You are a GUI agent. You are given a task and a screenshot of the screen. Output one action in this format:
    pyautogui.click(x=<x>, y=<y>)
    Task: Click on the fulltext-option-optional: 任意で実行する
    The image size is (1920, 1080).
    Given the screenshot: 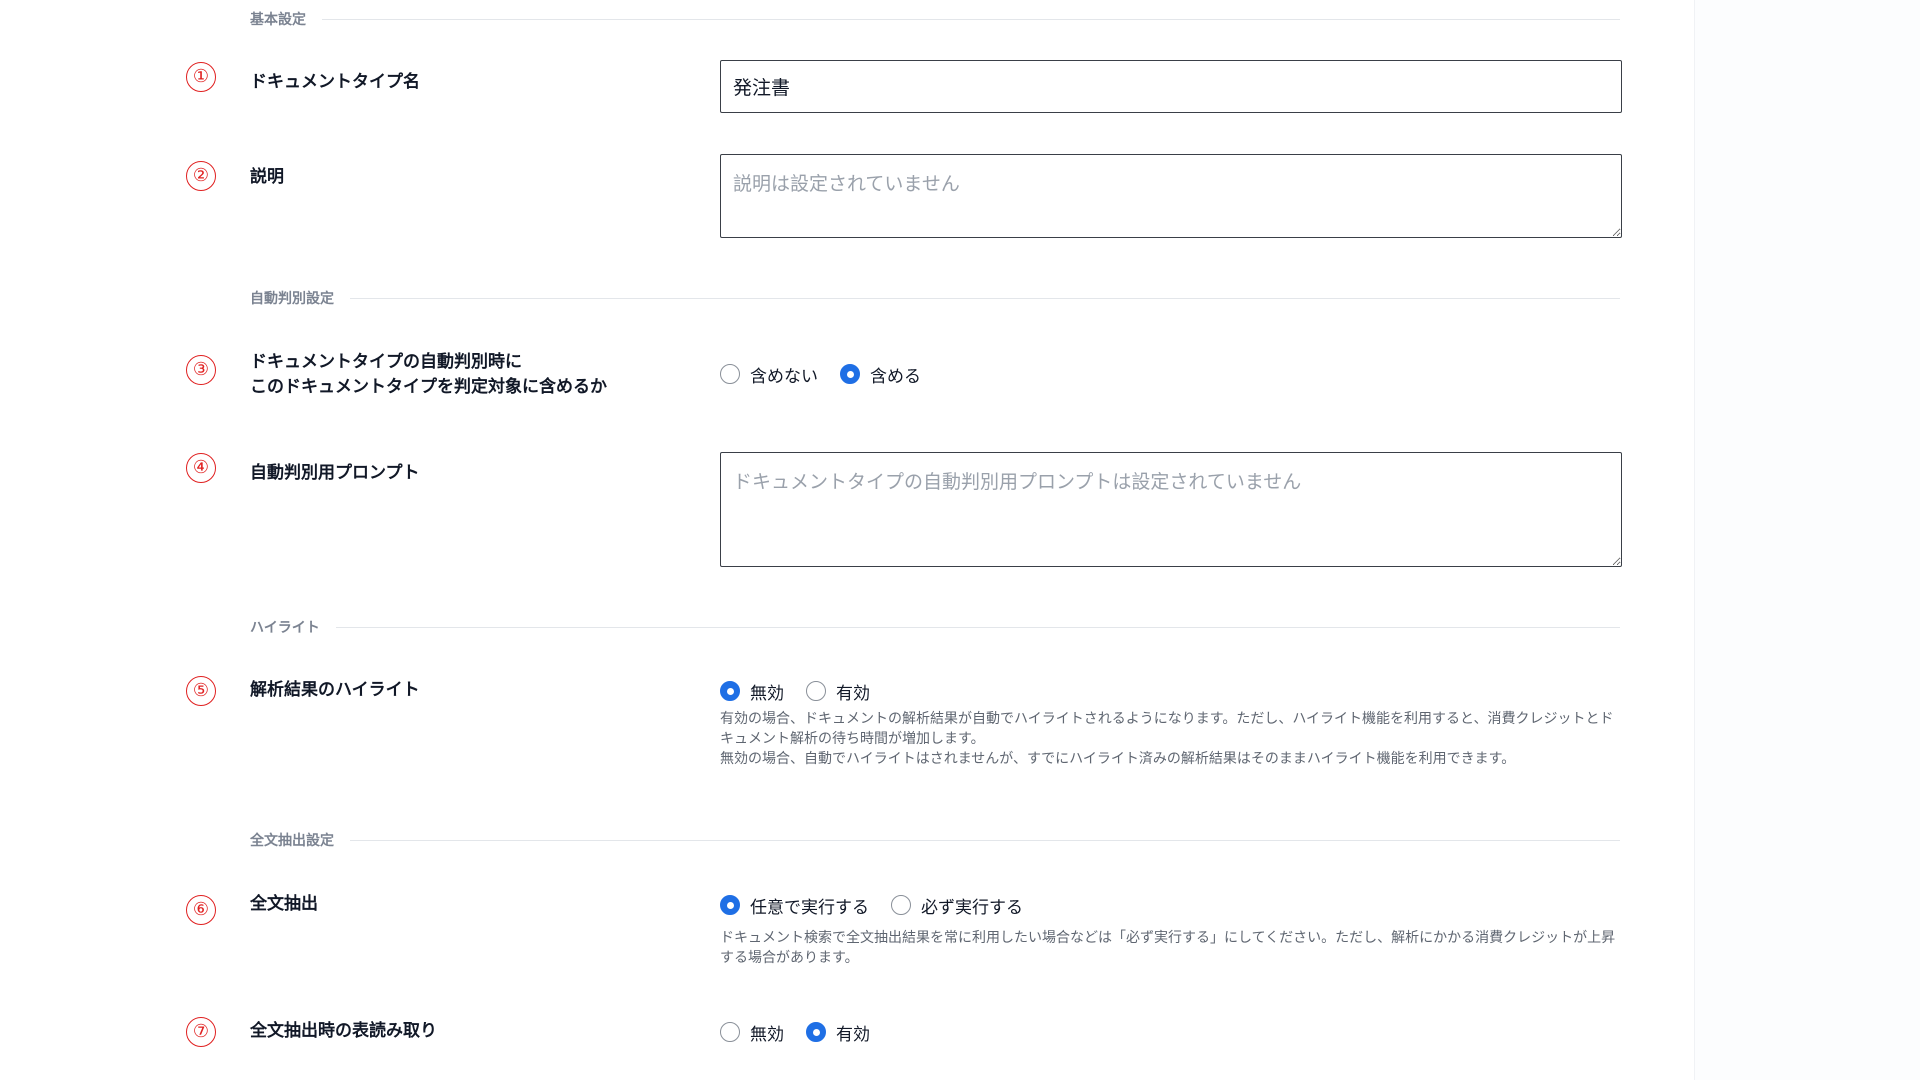 What is the action you would take?
    pyautogui.click(x=794, y=905)
    